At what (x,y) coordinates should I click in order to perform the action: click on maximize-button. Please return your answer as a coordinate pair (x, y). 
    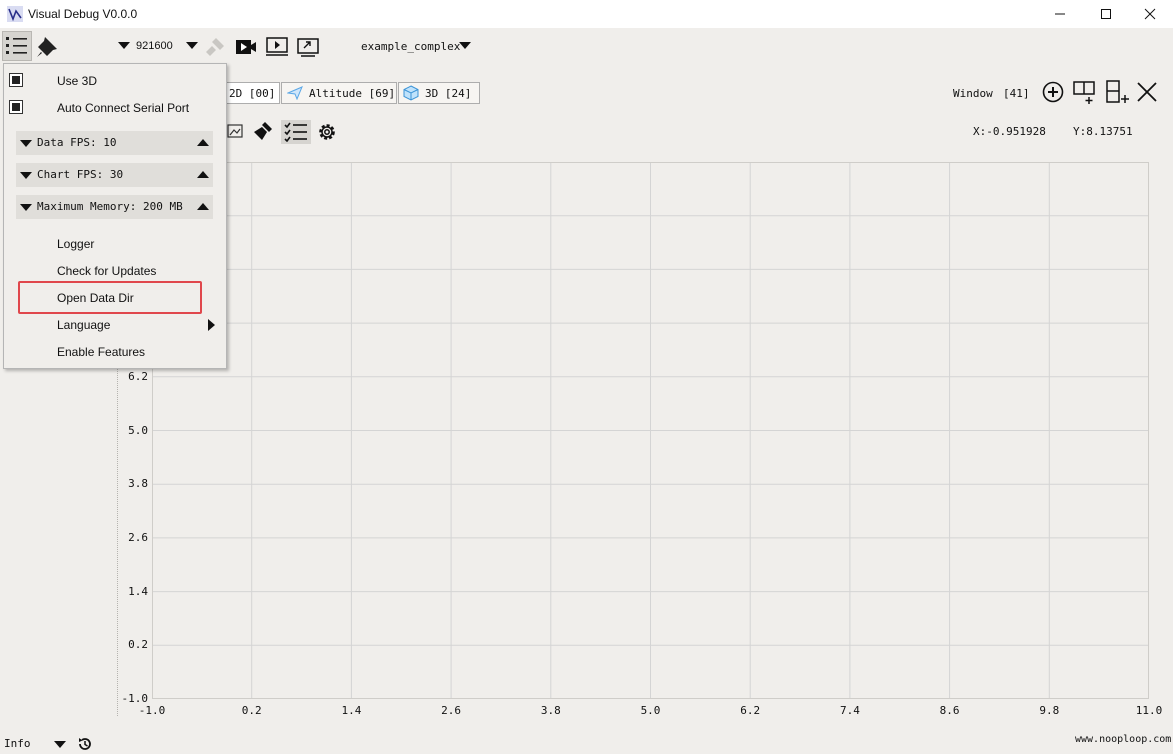
    Looking at the image, I should click on (1106, 14).